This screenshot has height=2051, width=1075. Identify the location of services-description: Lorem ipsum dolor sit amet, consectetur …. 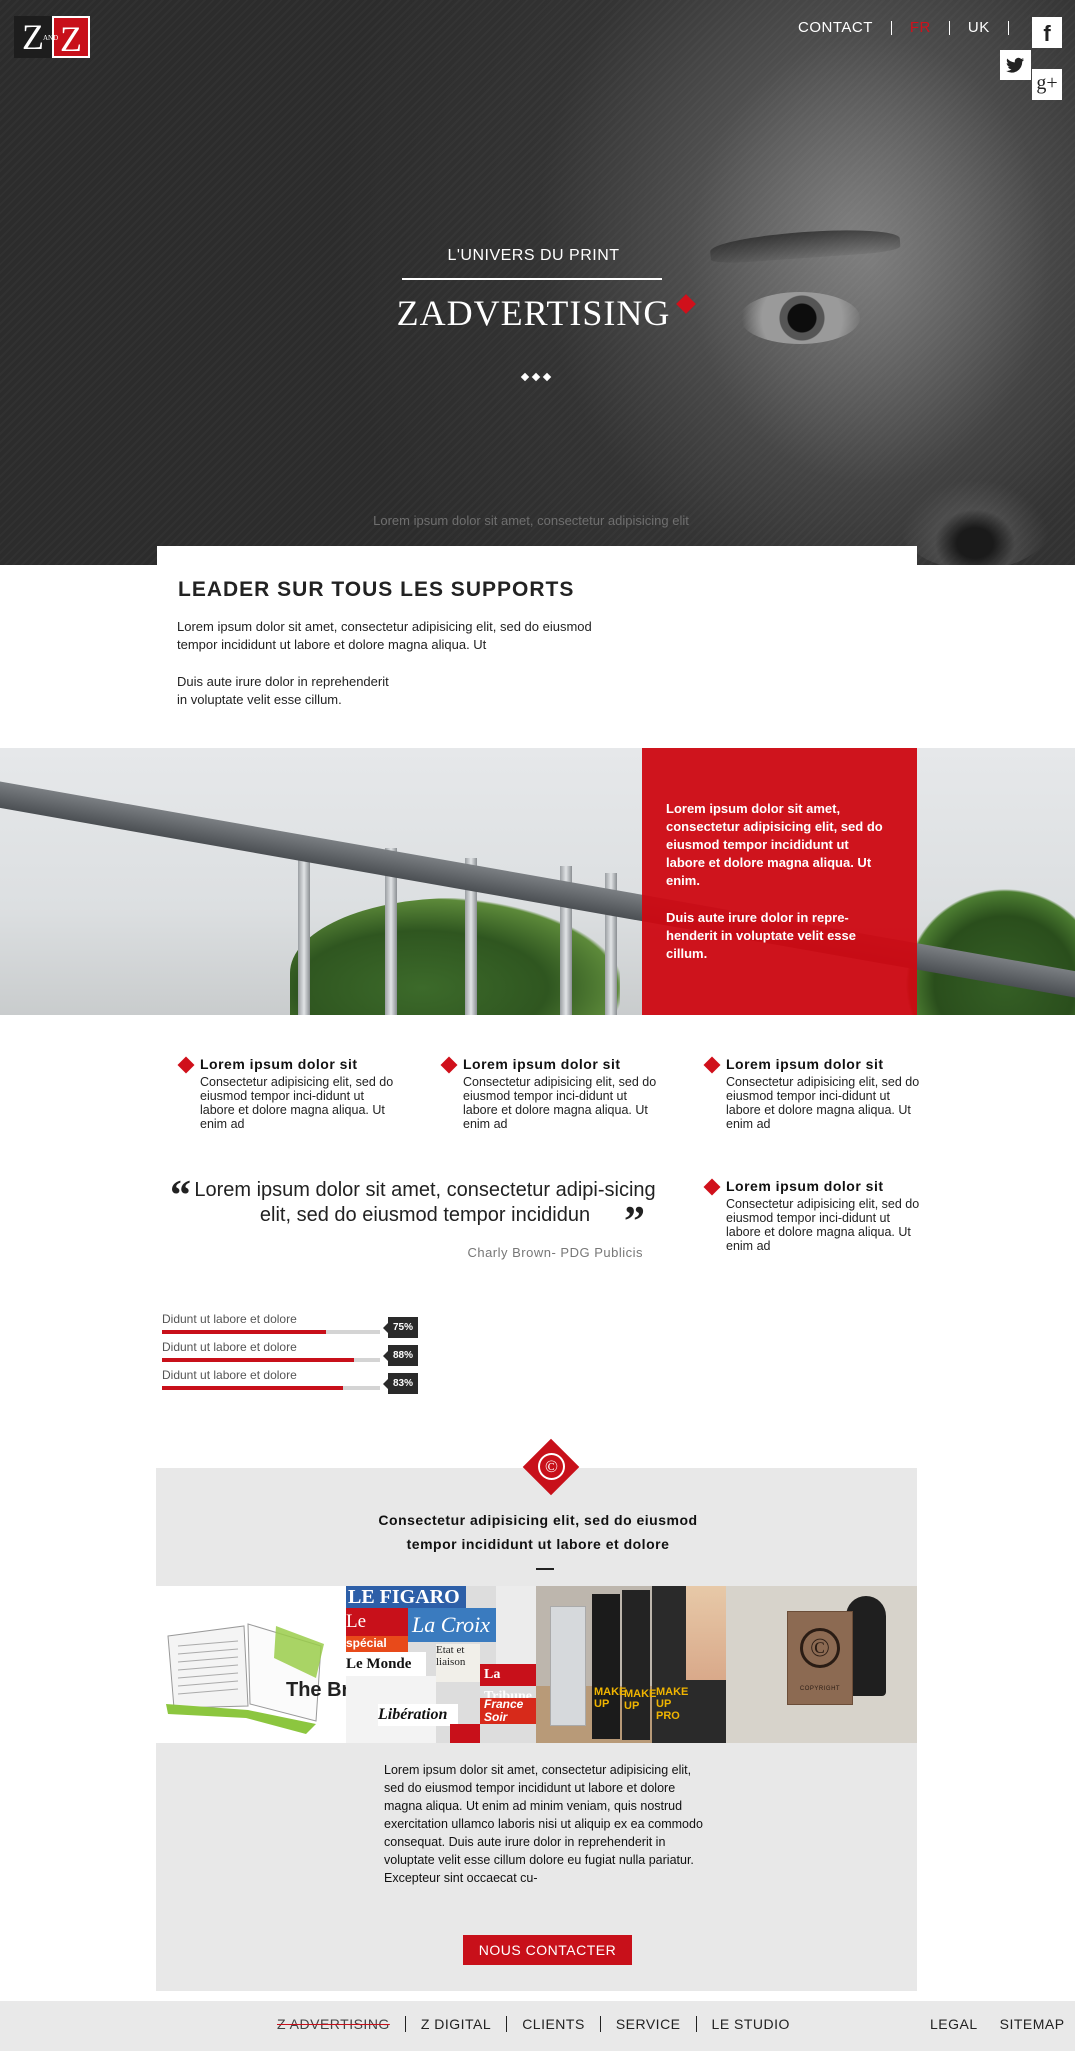
(543, 1824).